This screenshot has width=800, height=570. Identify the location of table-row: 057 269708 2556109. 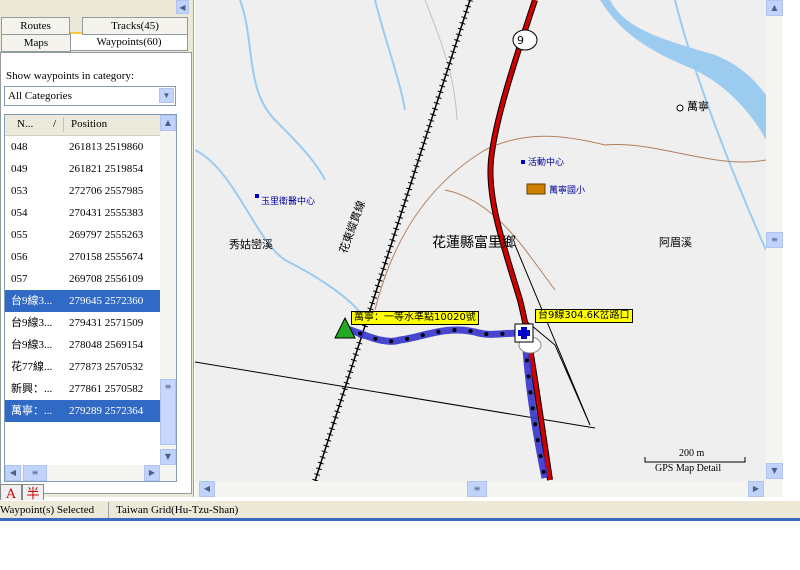
(82, 279).